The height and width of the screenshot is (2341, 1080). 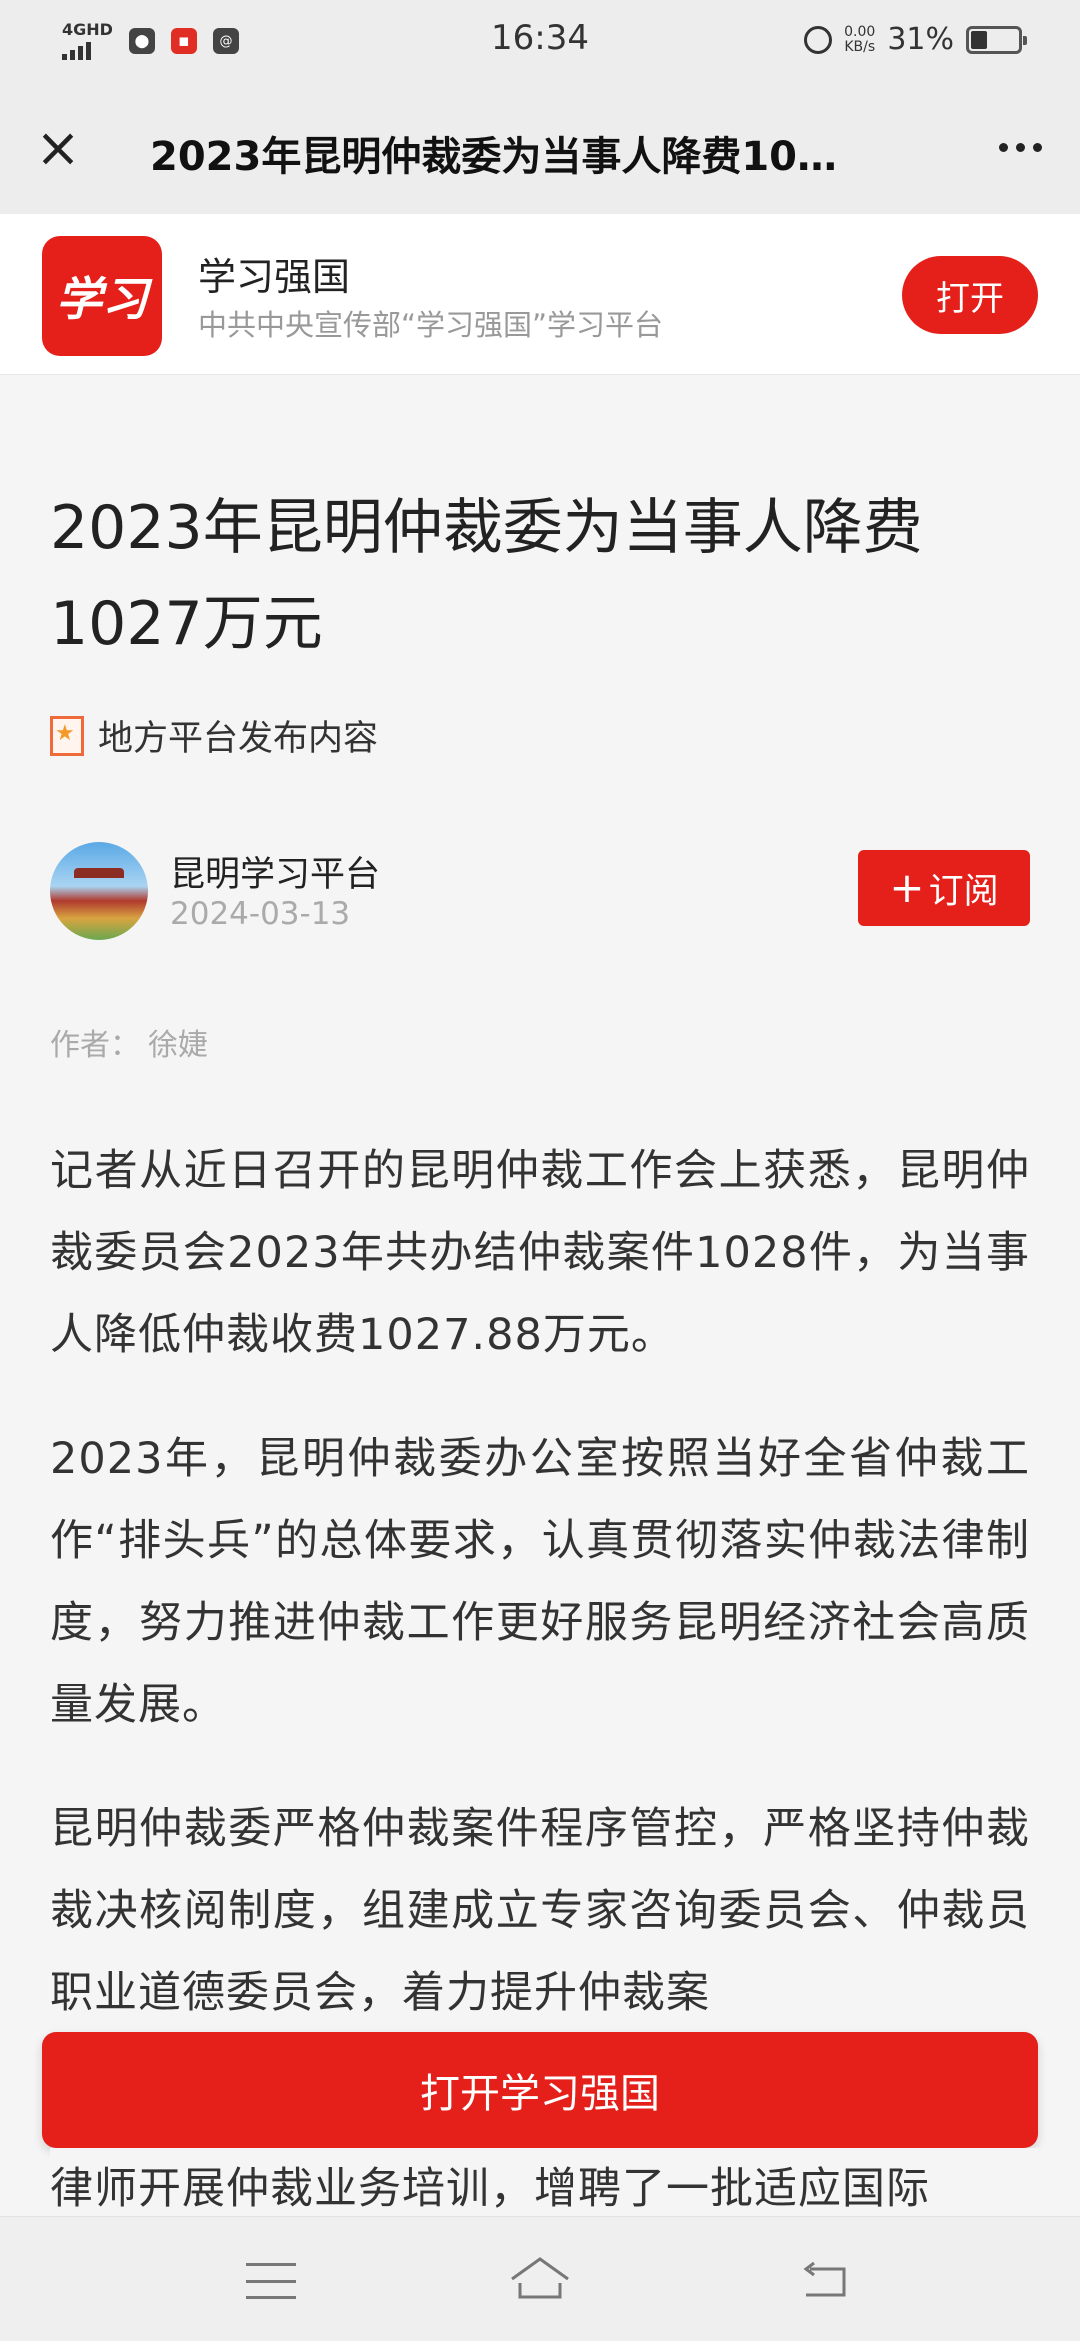 What do you see at coordinates (963, 891) in the screenshot?
I see `subscribe-label: 订阅` at bounding box center [963, 891].